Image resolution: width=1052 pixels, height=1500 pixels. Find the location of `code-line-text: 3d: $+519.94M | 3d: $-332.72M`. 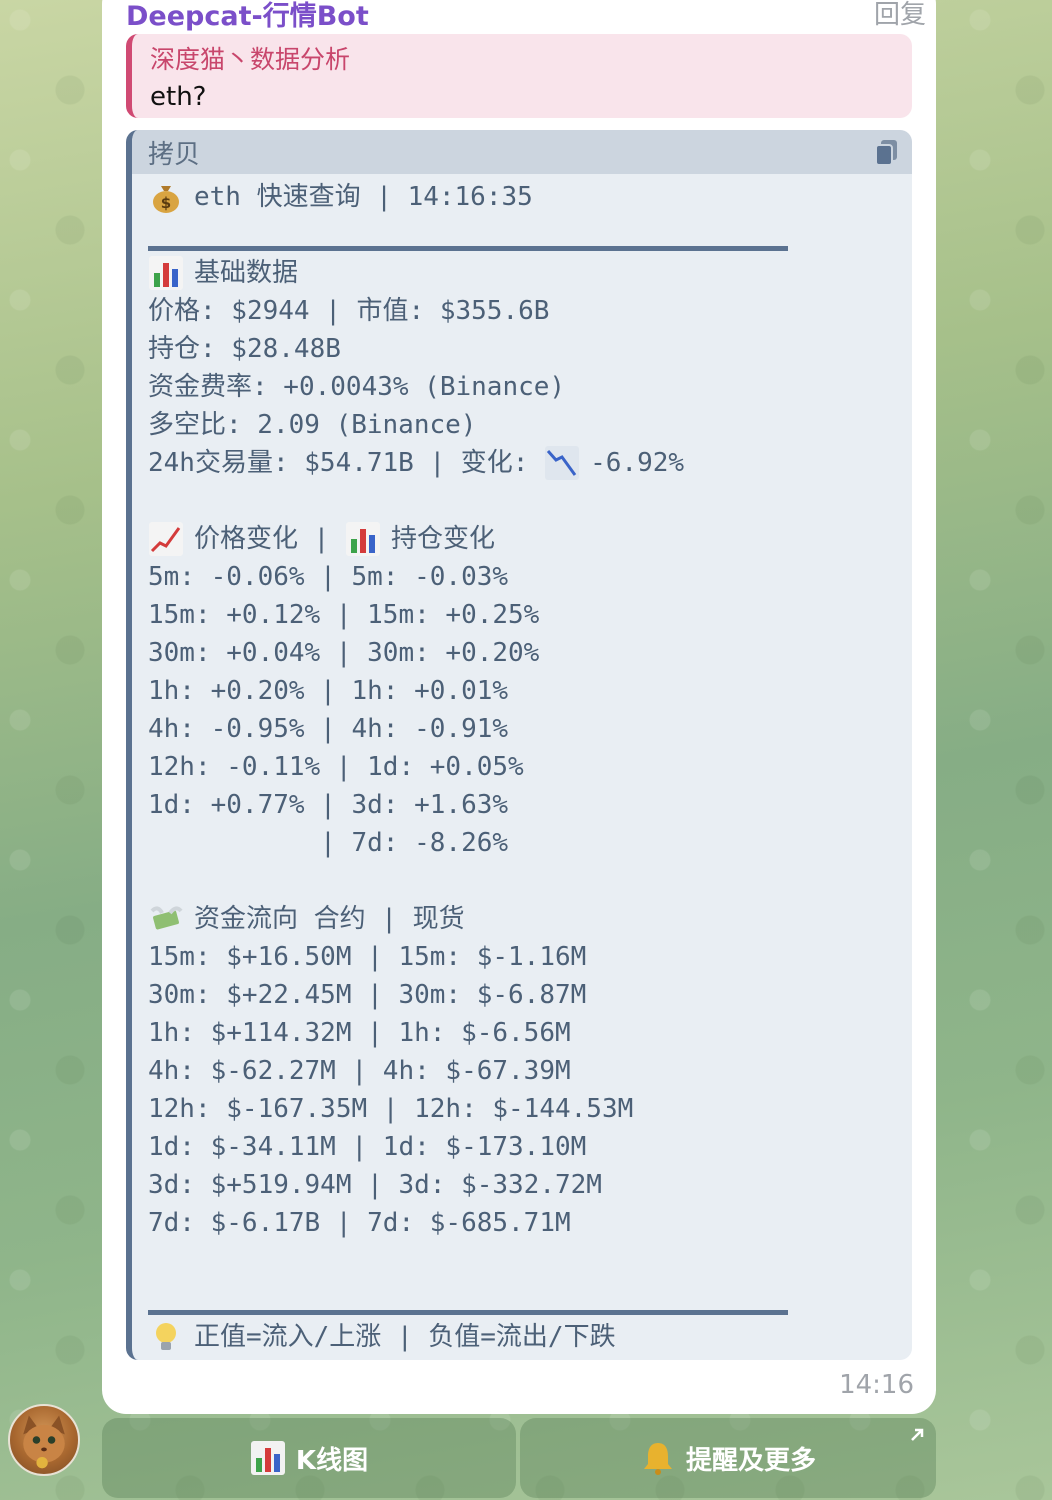

code-line-text: 3d: $+519.94M | 3d: $-332.72M is located at coordinates (375, 1185).